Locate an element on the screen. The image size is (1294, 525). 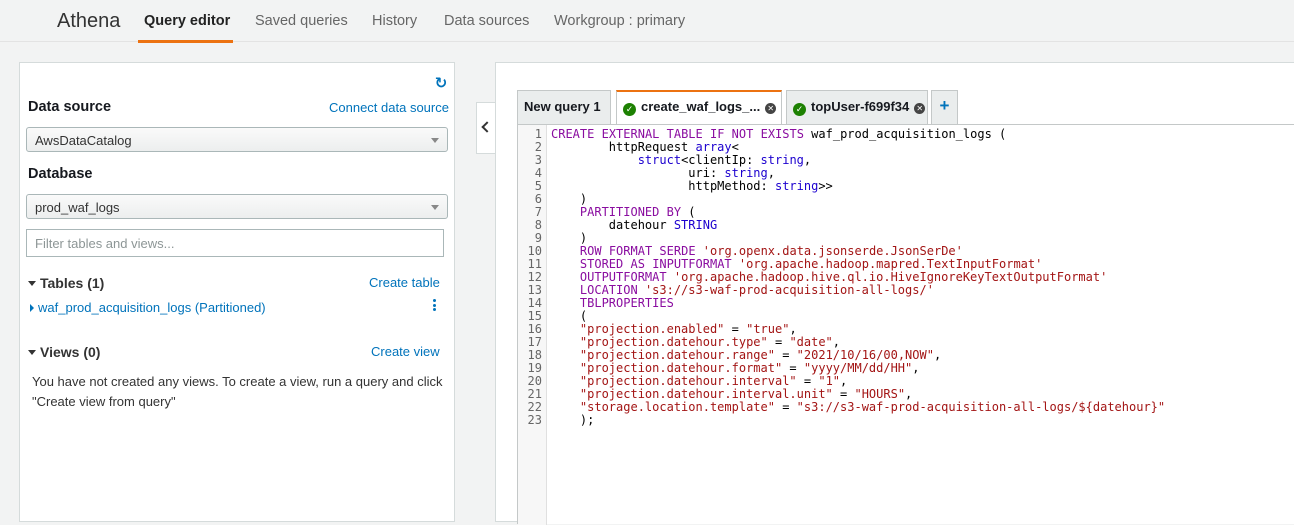
tab-topuser: ✓ topUser-f699f34 ✕ is located at coordinates (857, 107).